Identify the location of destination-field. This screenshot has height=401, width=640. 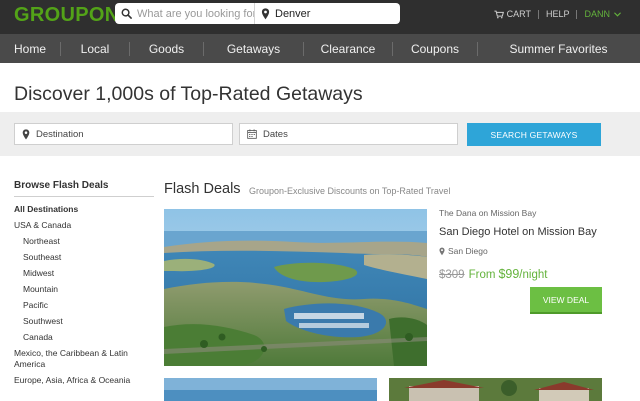
(123, 134).